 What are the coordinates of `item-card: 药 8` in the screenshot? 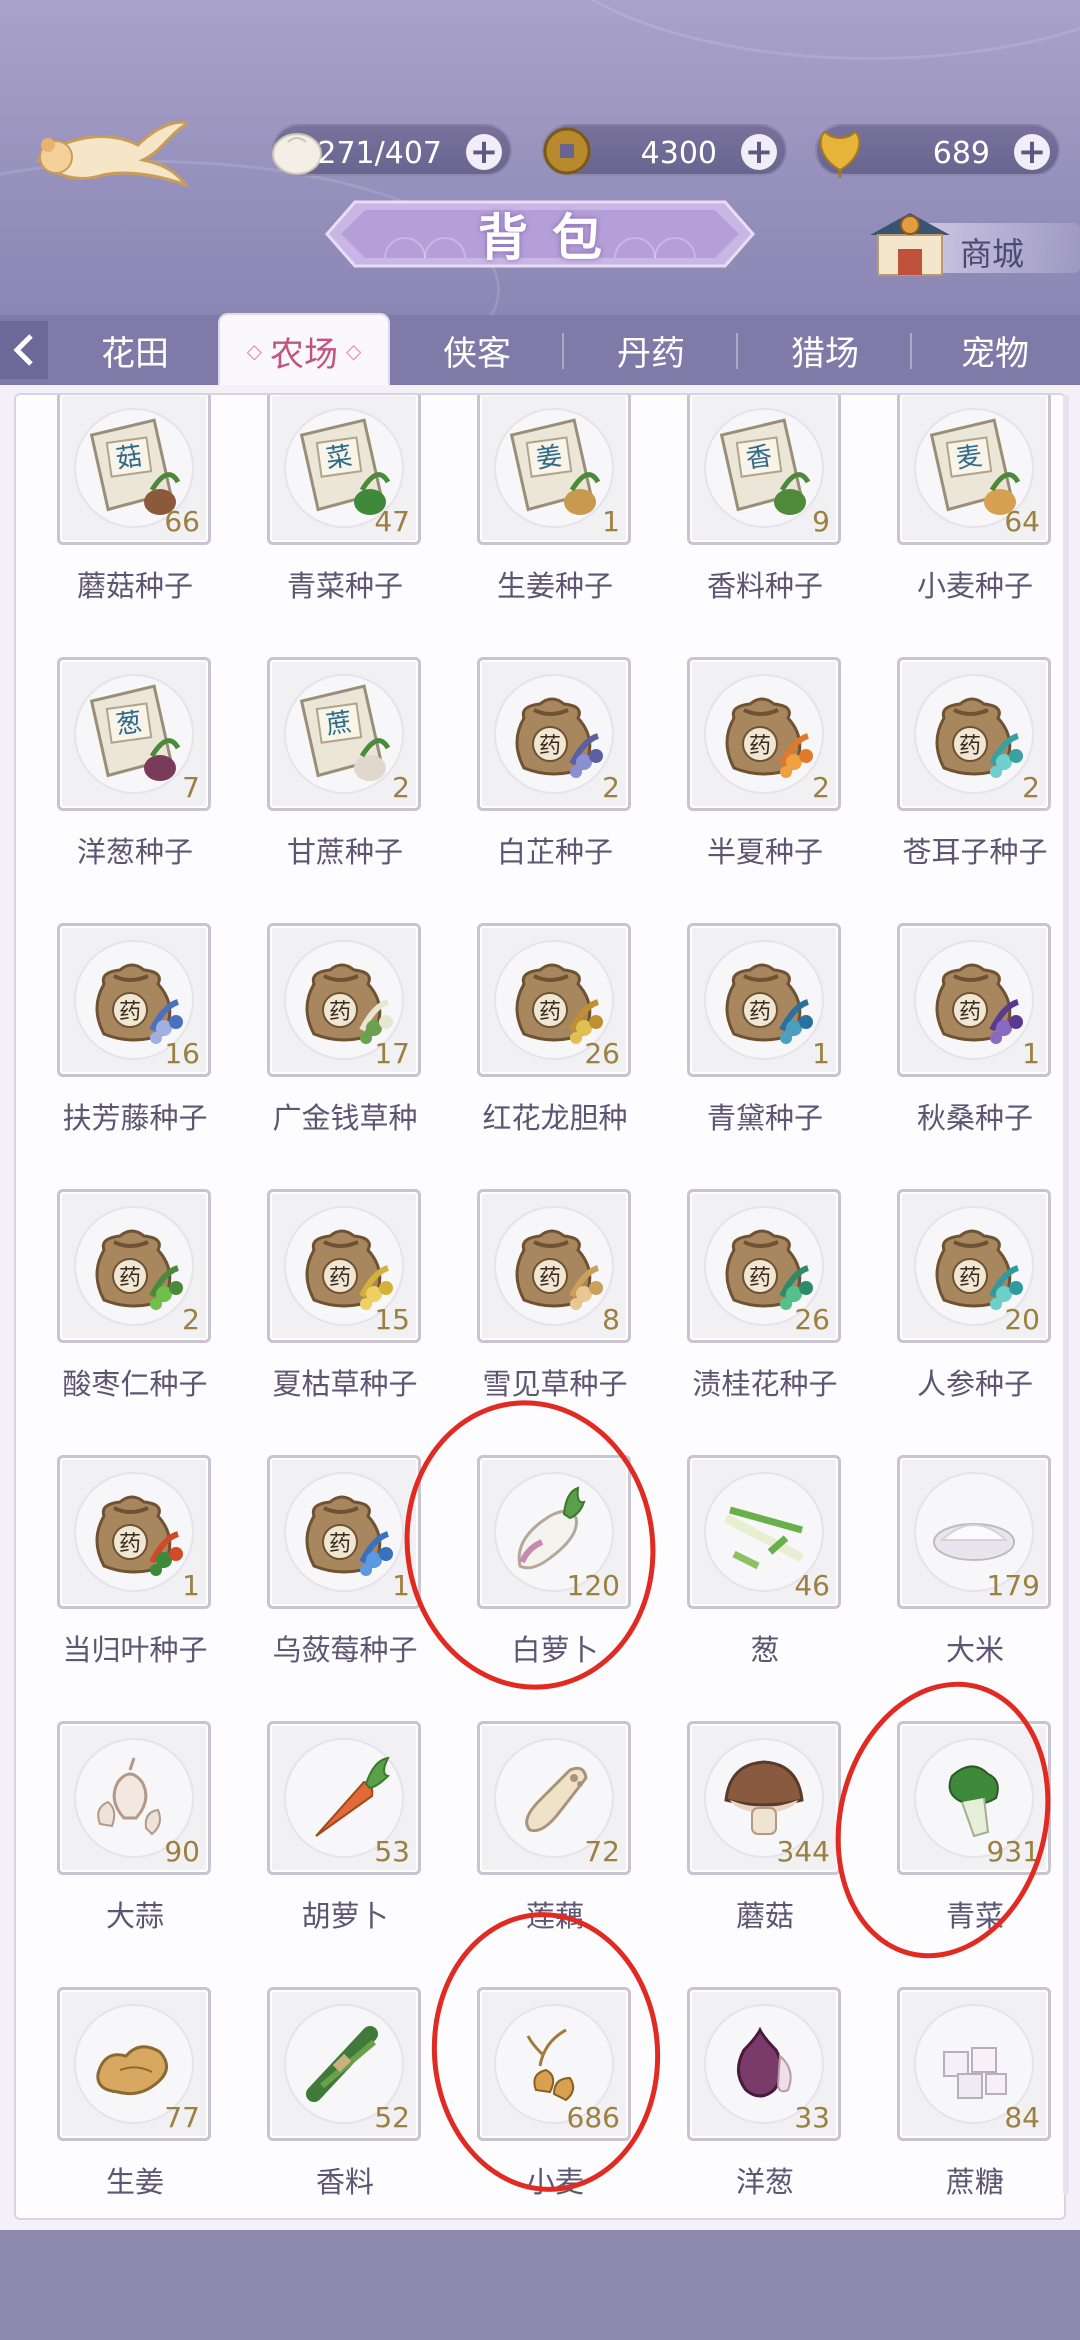 It's located at (554, 1266).